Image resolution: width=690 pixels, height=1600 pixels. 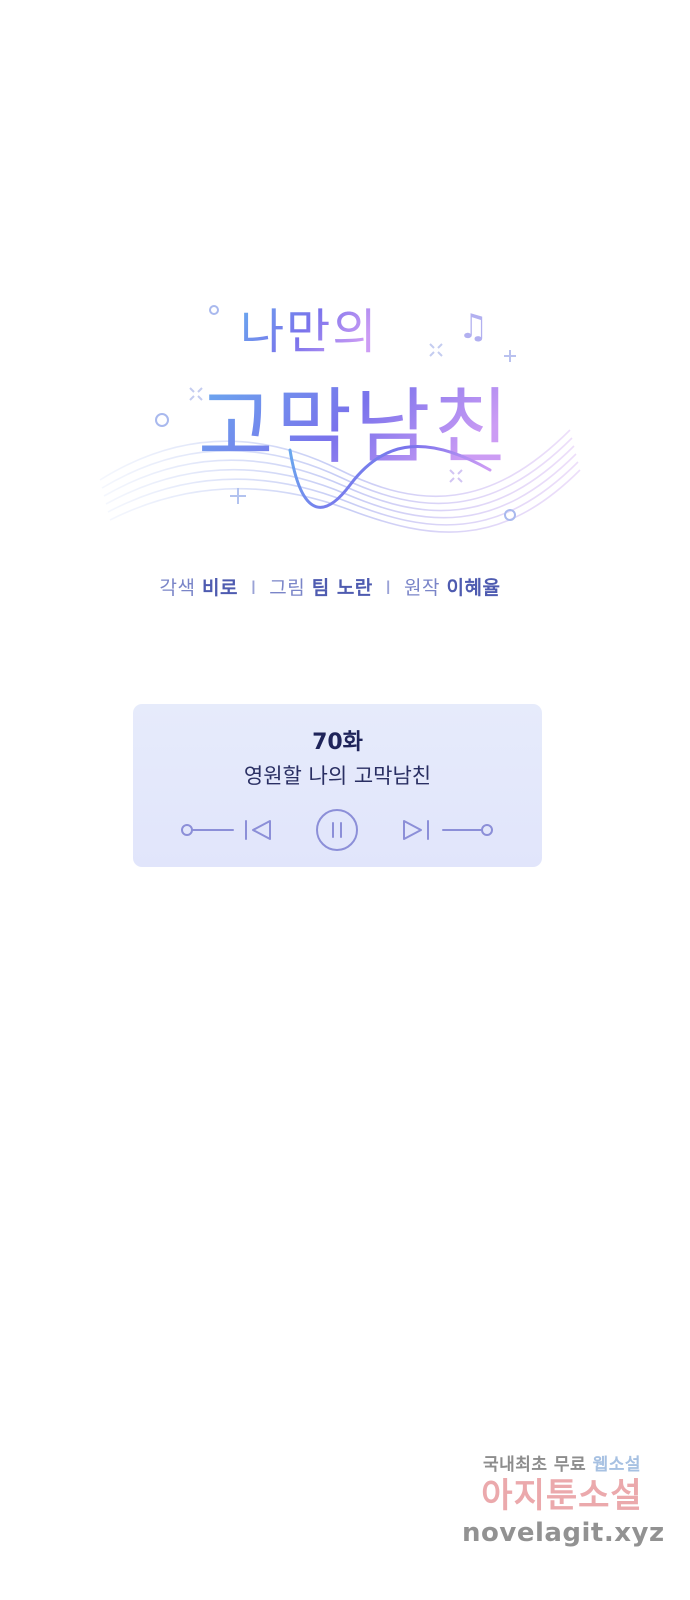 I want to click on music-note-icon: ♫, so click(x=473, y=327).